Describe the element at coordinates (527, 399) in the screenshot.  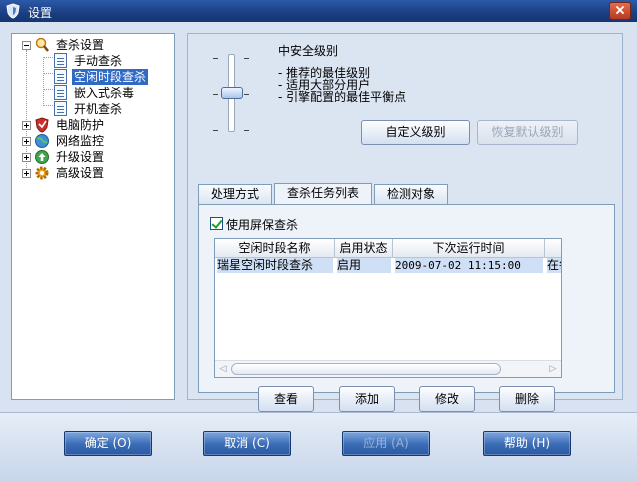
I see `delete-button: 删除` at that location.